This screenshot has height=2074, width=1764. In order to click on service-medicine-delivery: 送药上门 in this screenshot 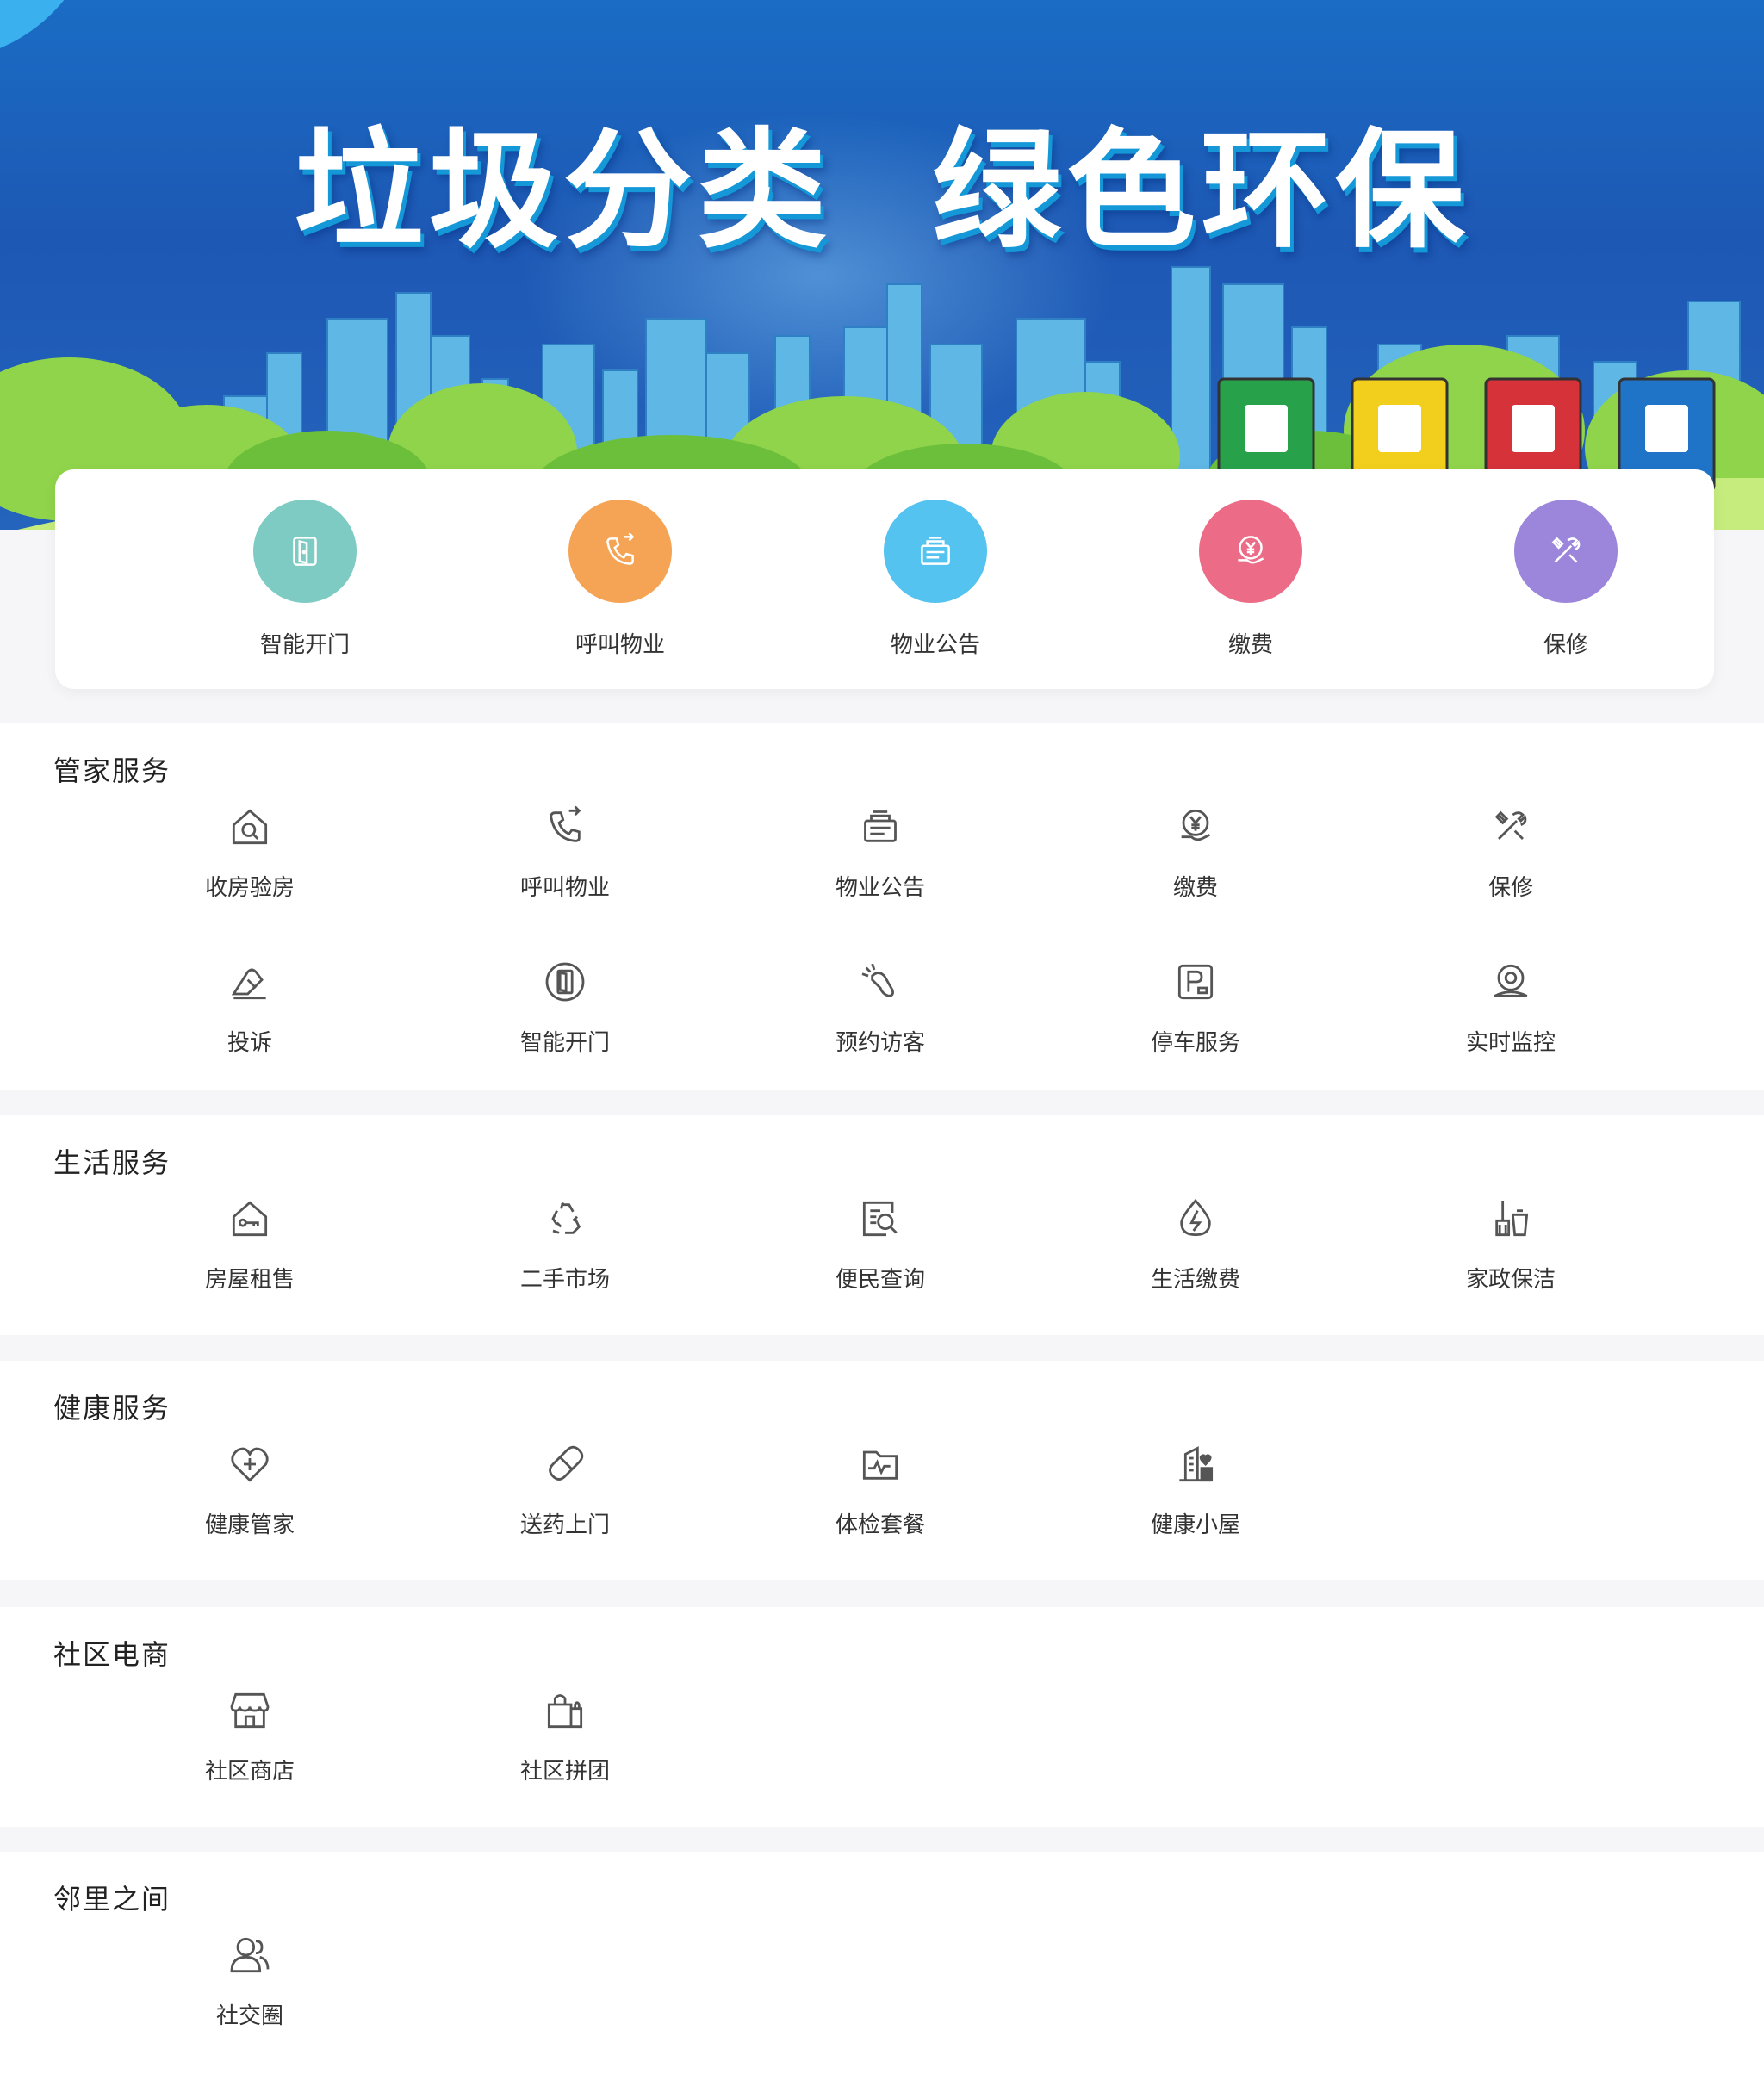, I will do `click(565, 1503)`.